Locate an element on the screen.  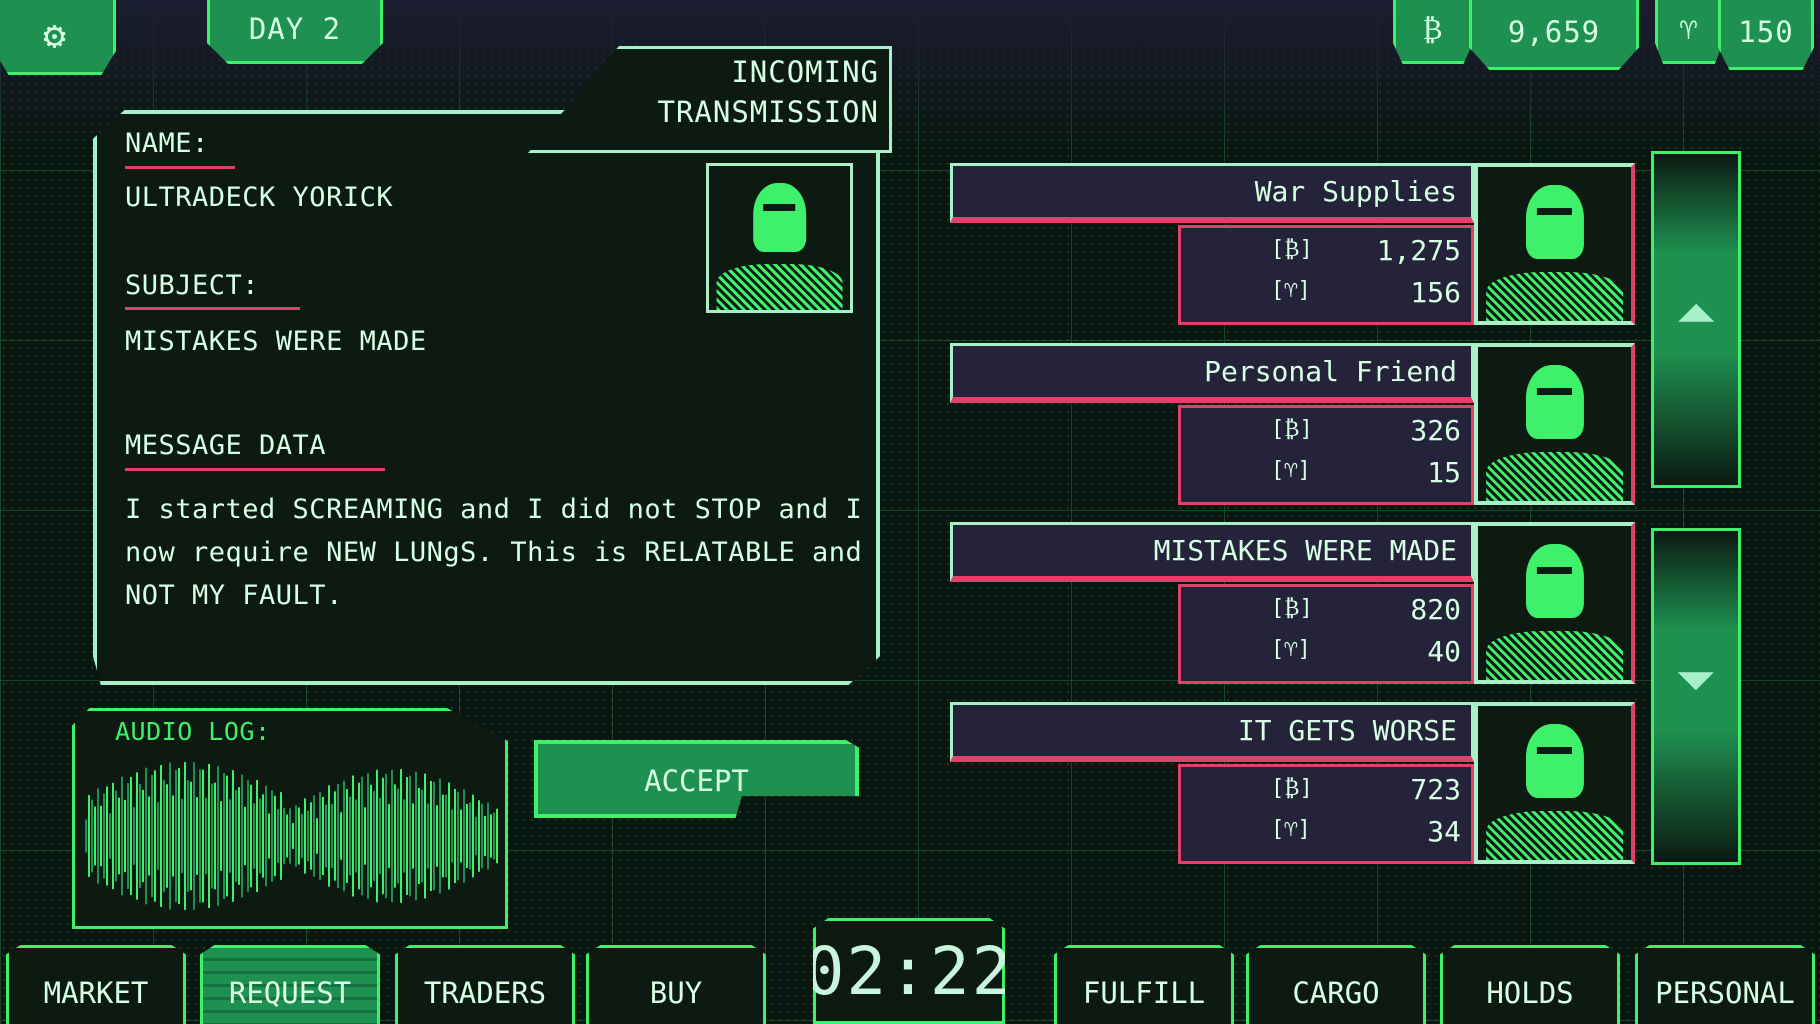
tab-label: REQUEST is located at coordinates (290, 993).